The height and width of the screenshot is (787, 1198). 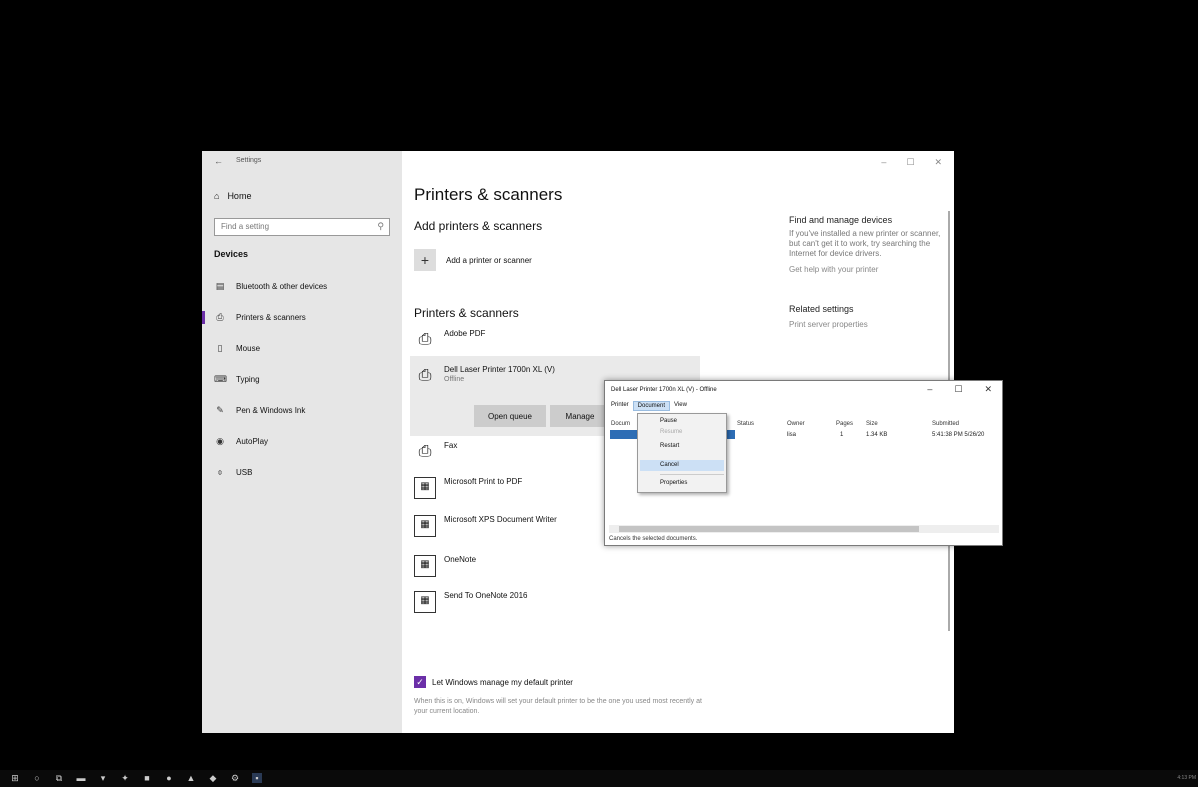 I want to click on app-icon: ◆, so click(x=213, y=778).